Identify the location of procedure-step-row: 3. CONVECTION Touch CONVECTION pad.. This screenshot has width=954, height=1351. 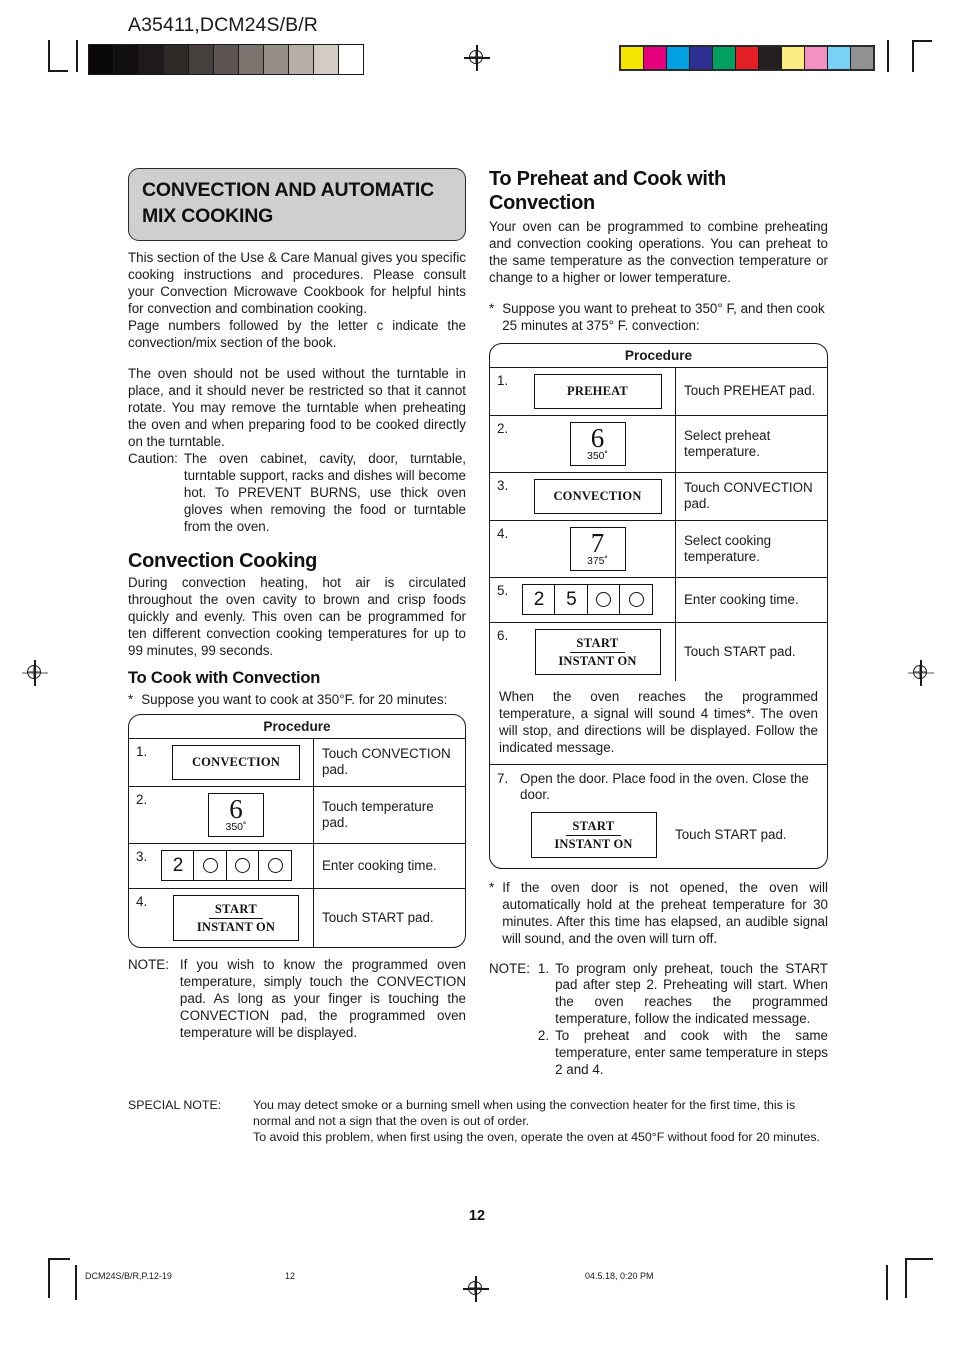
(658, 496).